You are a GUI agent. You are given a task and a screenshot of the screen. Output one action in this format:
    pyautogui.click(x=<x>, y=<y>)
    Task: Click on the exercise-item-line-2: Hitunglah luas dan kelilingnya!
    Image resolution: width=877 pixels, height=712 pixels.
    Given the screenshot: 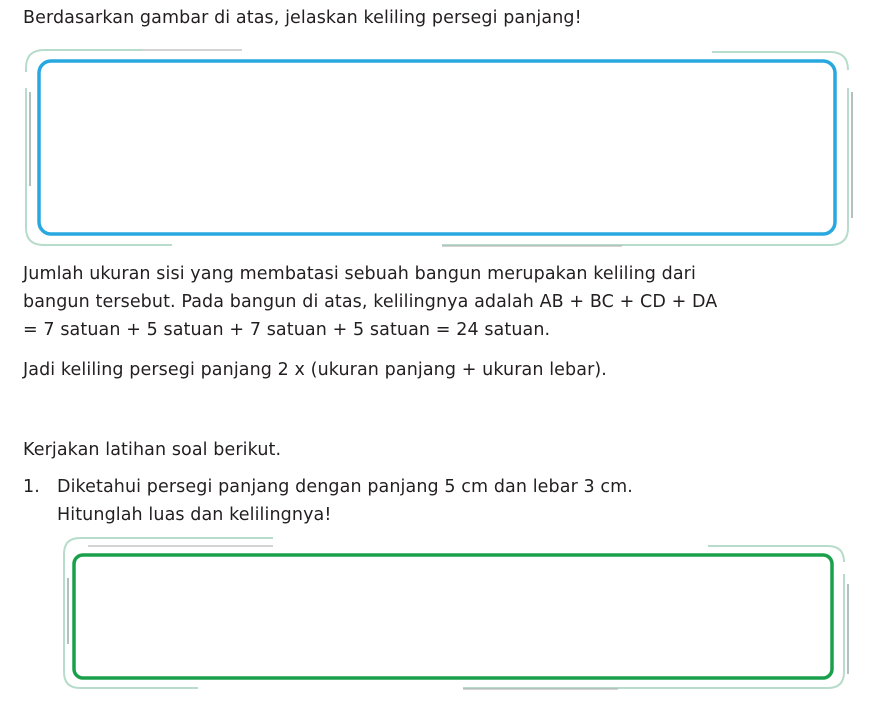 What is the action you would take?
    pyautogui.click(x=194, y=515)
    